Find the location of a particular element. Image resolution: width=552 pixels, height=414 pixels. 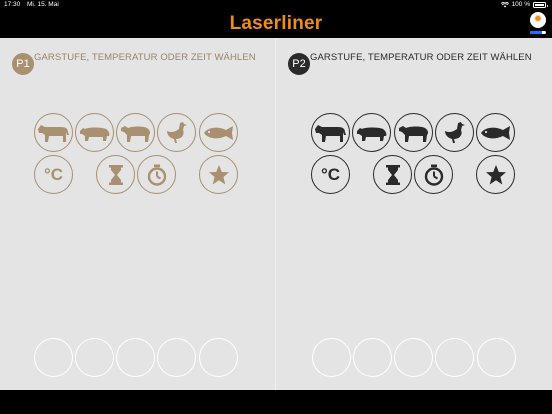

laserliner-logo: Laserliner is located at coordinates (276, 23).